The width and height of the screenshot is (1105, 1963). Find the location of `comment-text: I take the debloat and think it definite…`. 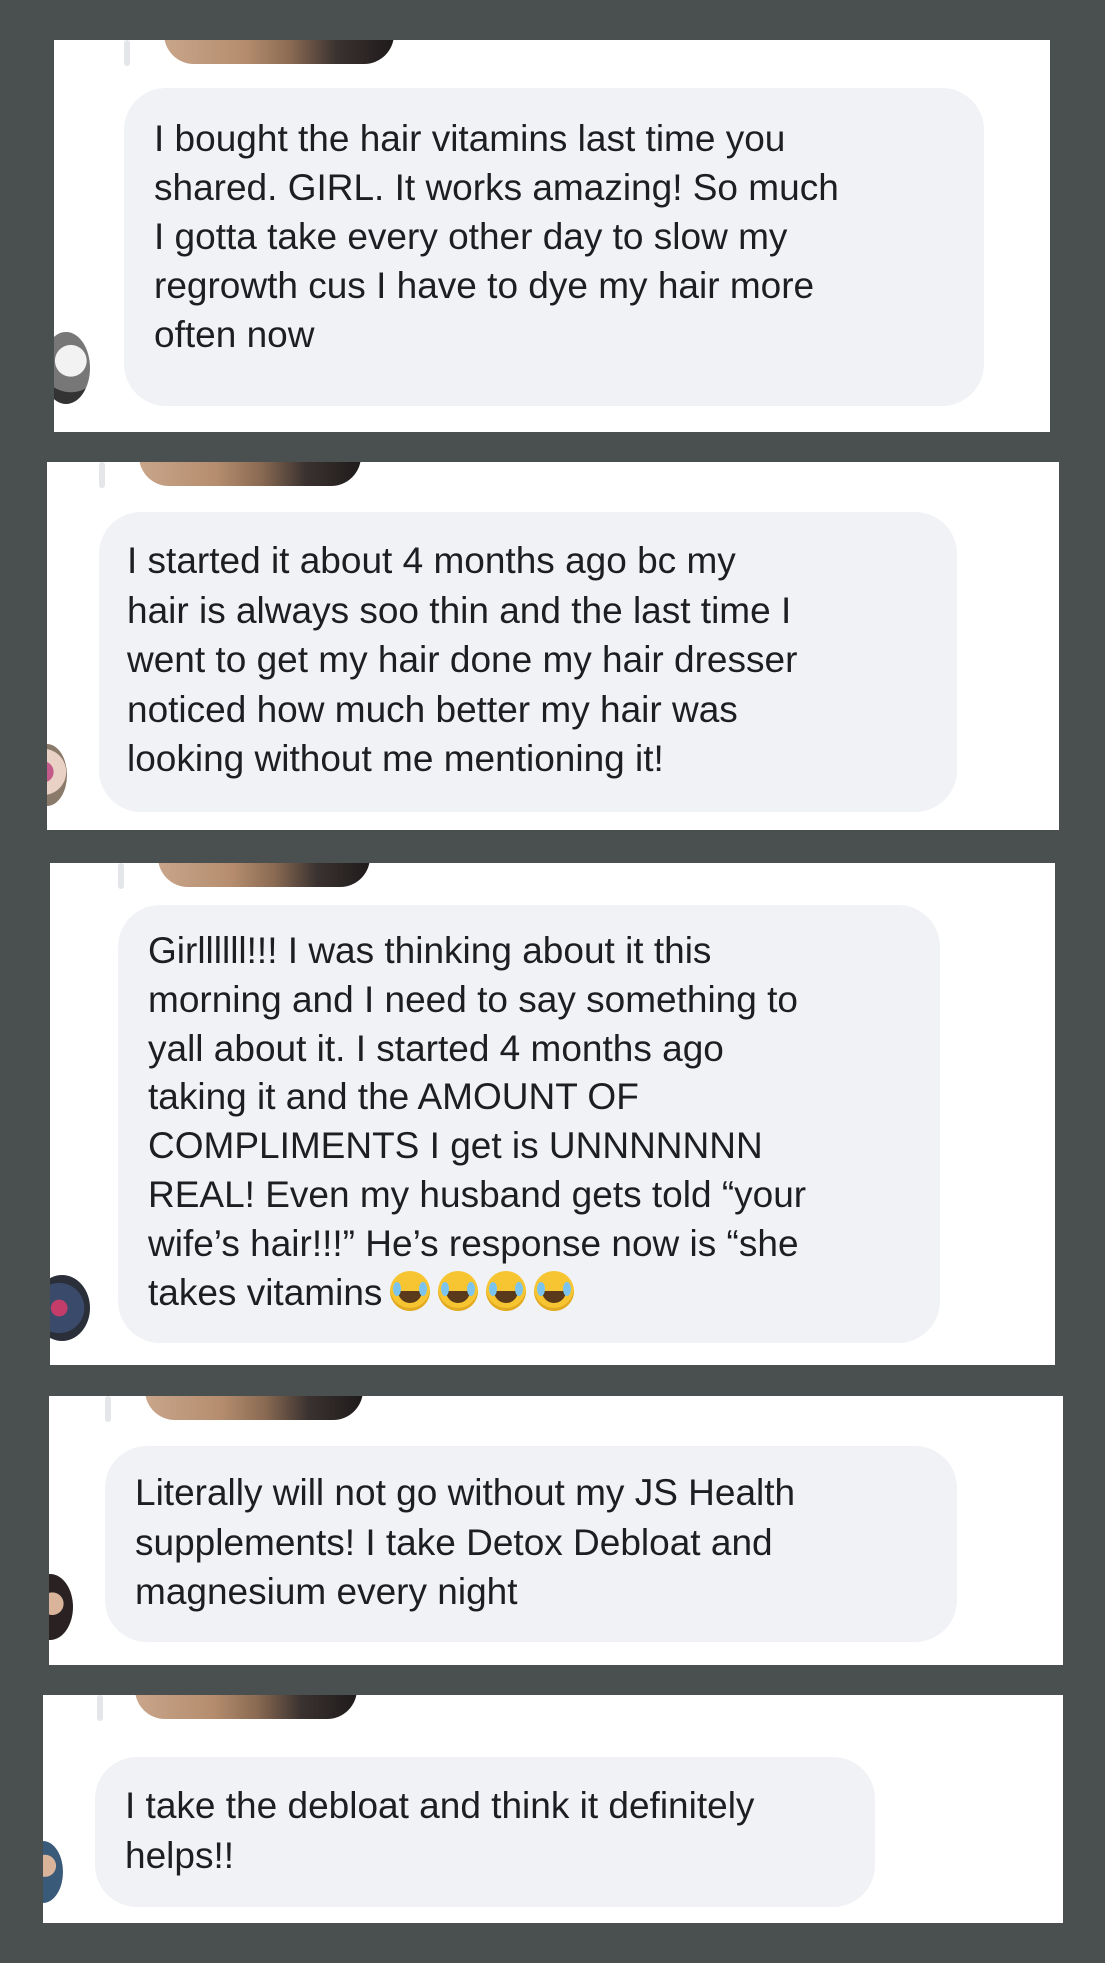

comment-text: I take the debloat and think it definite… is located at coordinates (440, 1830).